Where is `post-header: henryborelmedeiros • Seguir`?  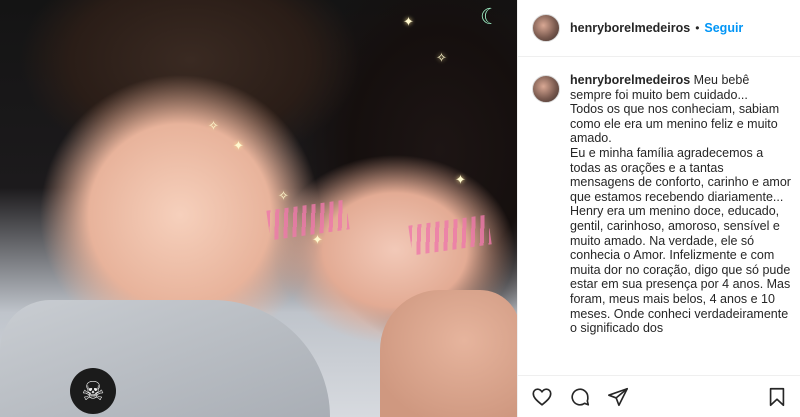
post-header: henryborelmedeiros • Seguir is located at coordinates (659, 28).